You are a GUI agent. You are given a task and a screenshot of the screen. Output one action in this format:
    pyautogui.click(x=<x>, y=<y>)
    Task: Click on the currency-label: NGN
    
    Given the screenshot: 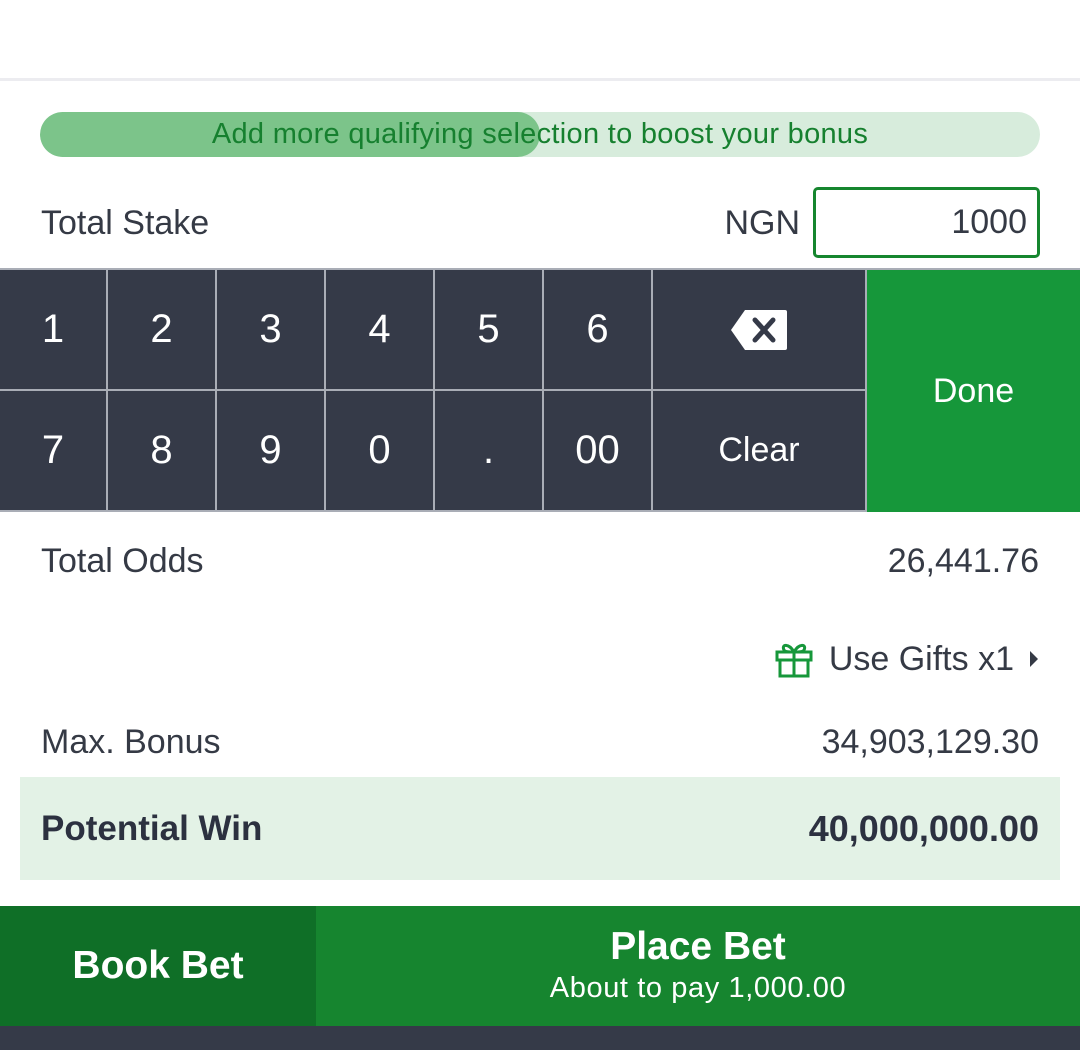 What is the action you would take?
    pyautogui.click(x=762, y=223)
    